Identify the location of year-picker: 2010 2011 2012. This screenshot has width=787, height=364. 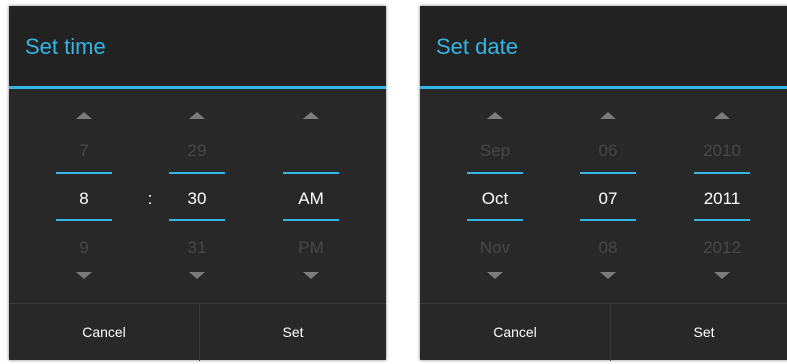
(722, 196).